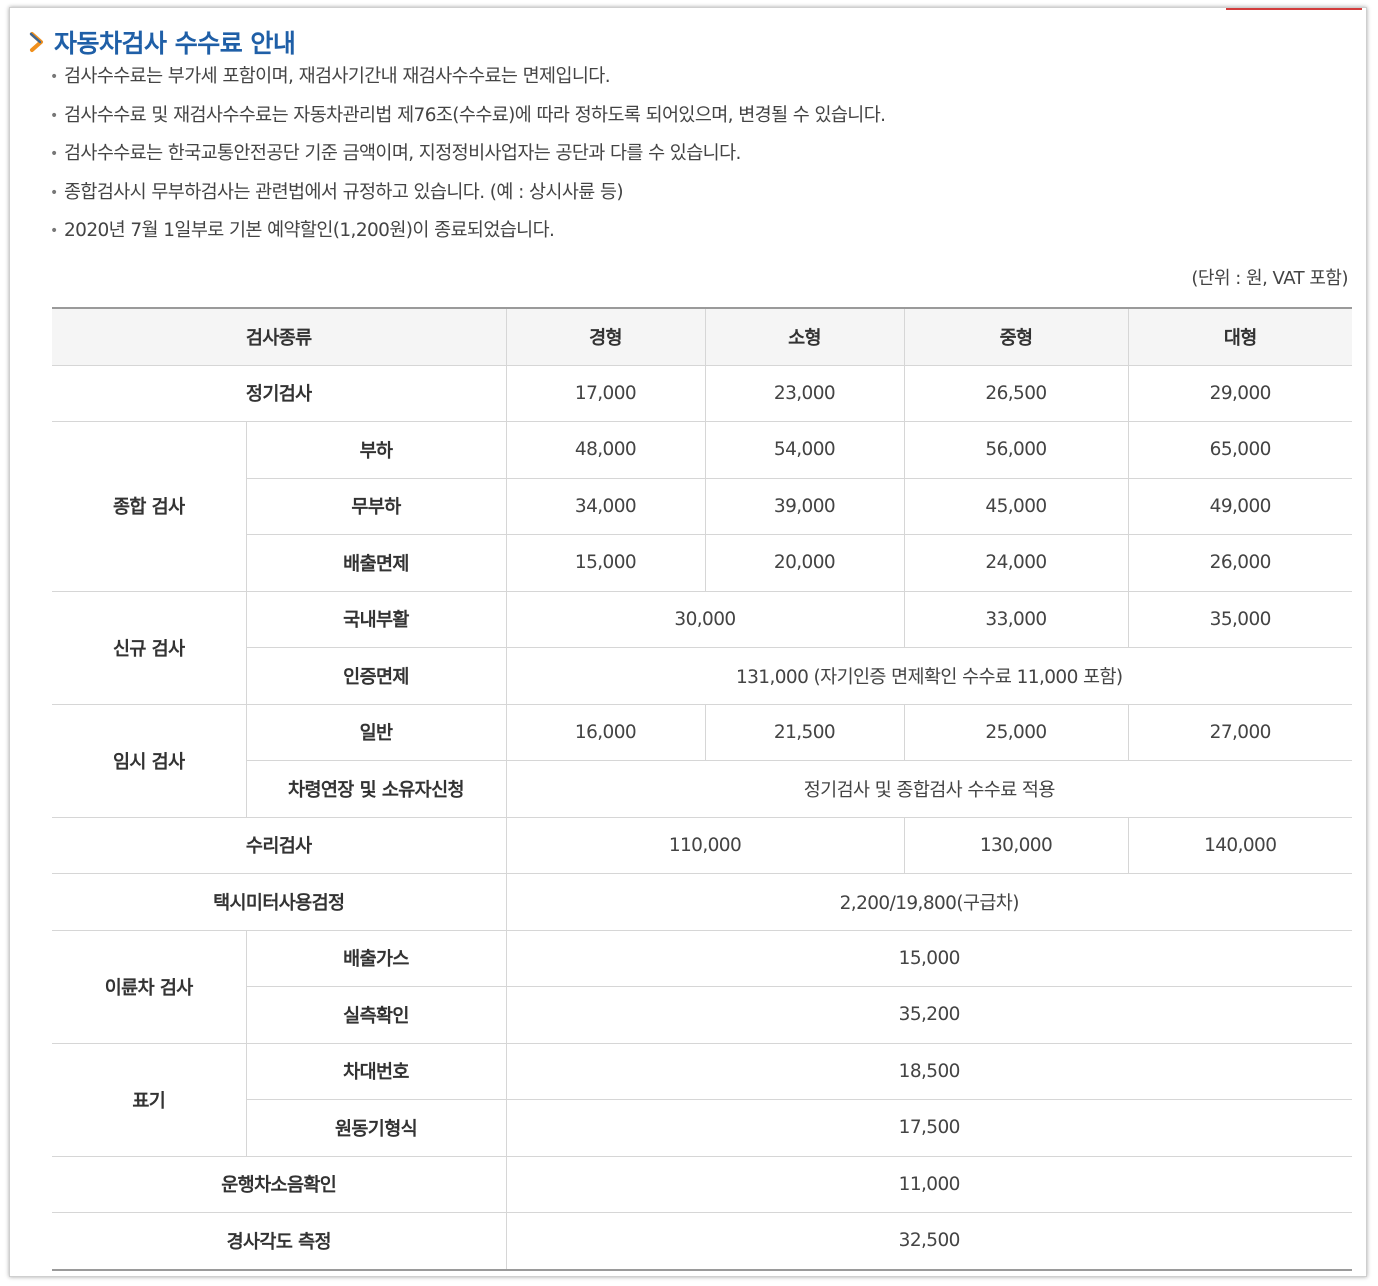 Image resolution: width=1378 pixels, height=1286 pixels. What do you see at coordinates (928, 789) in the screenshot?
I see `fee-cell: 정기검사 및 종합검사 수수료 적용` at bounding box center [928, 789].